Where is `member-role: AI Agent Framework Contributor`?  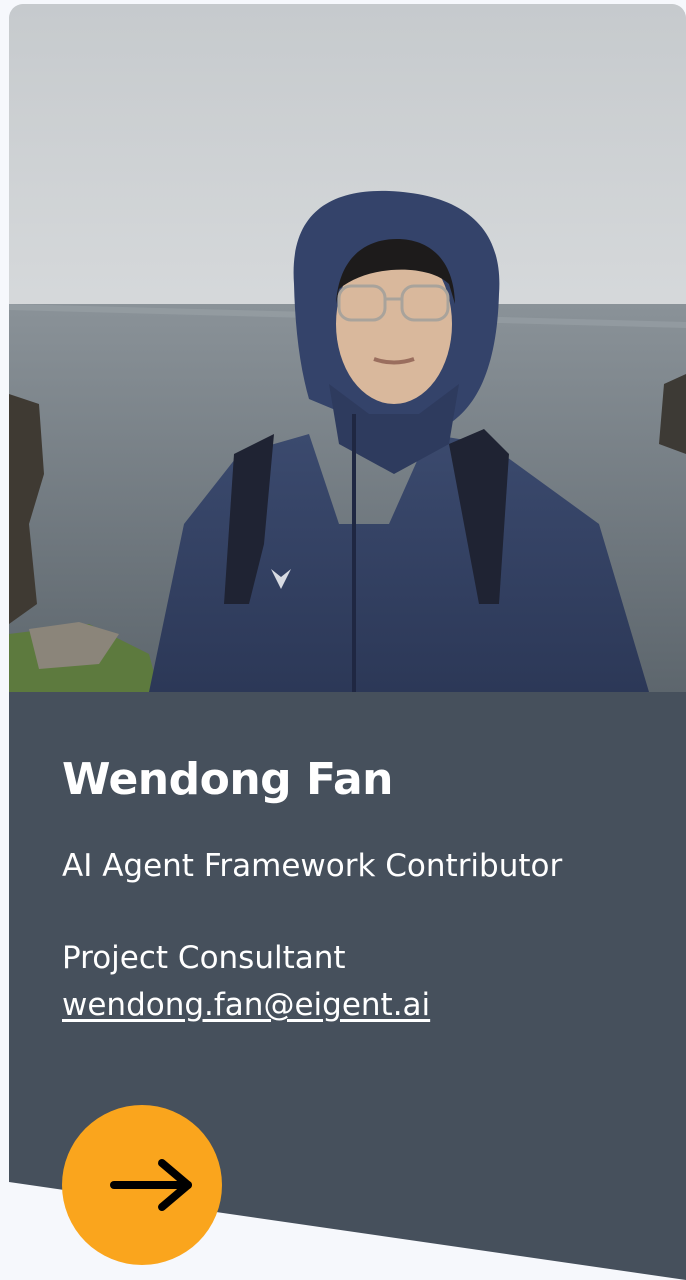 member-role: AI Agent Framework Contributor is located at coordinates (312, 866).